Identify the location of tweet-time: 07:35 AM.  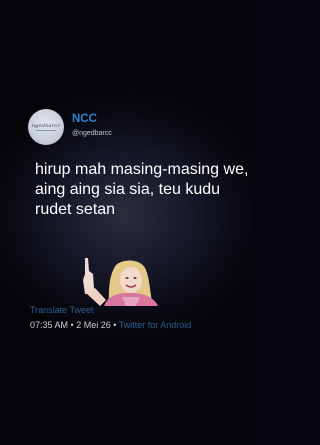
(49, 325).